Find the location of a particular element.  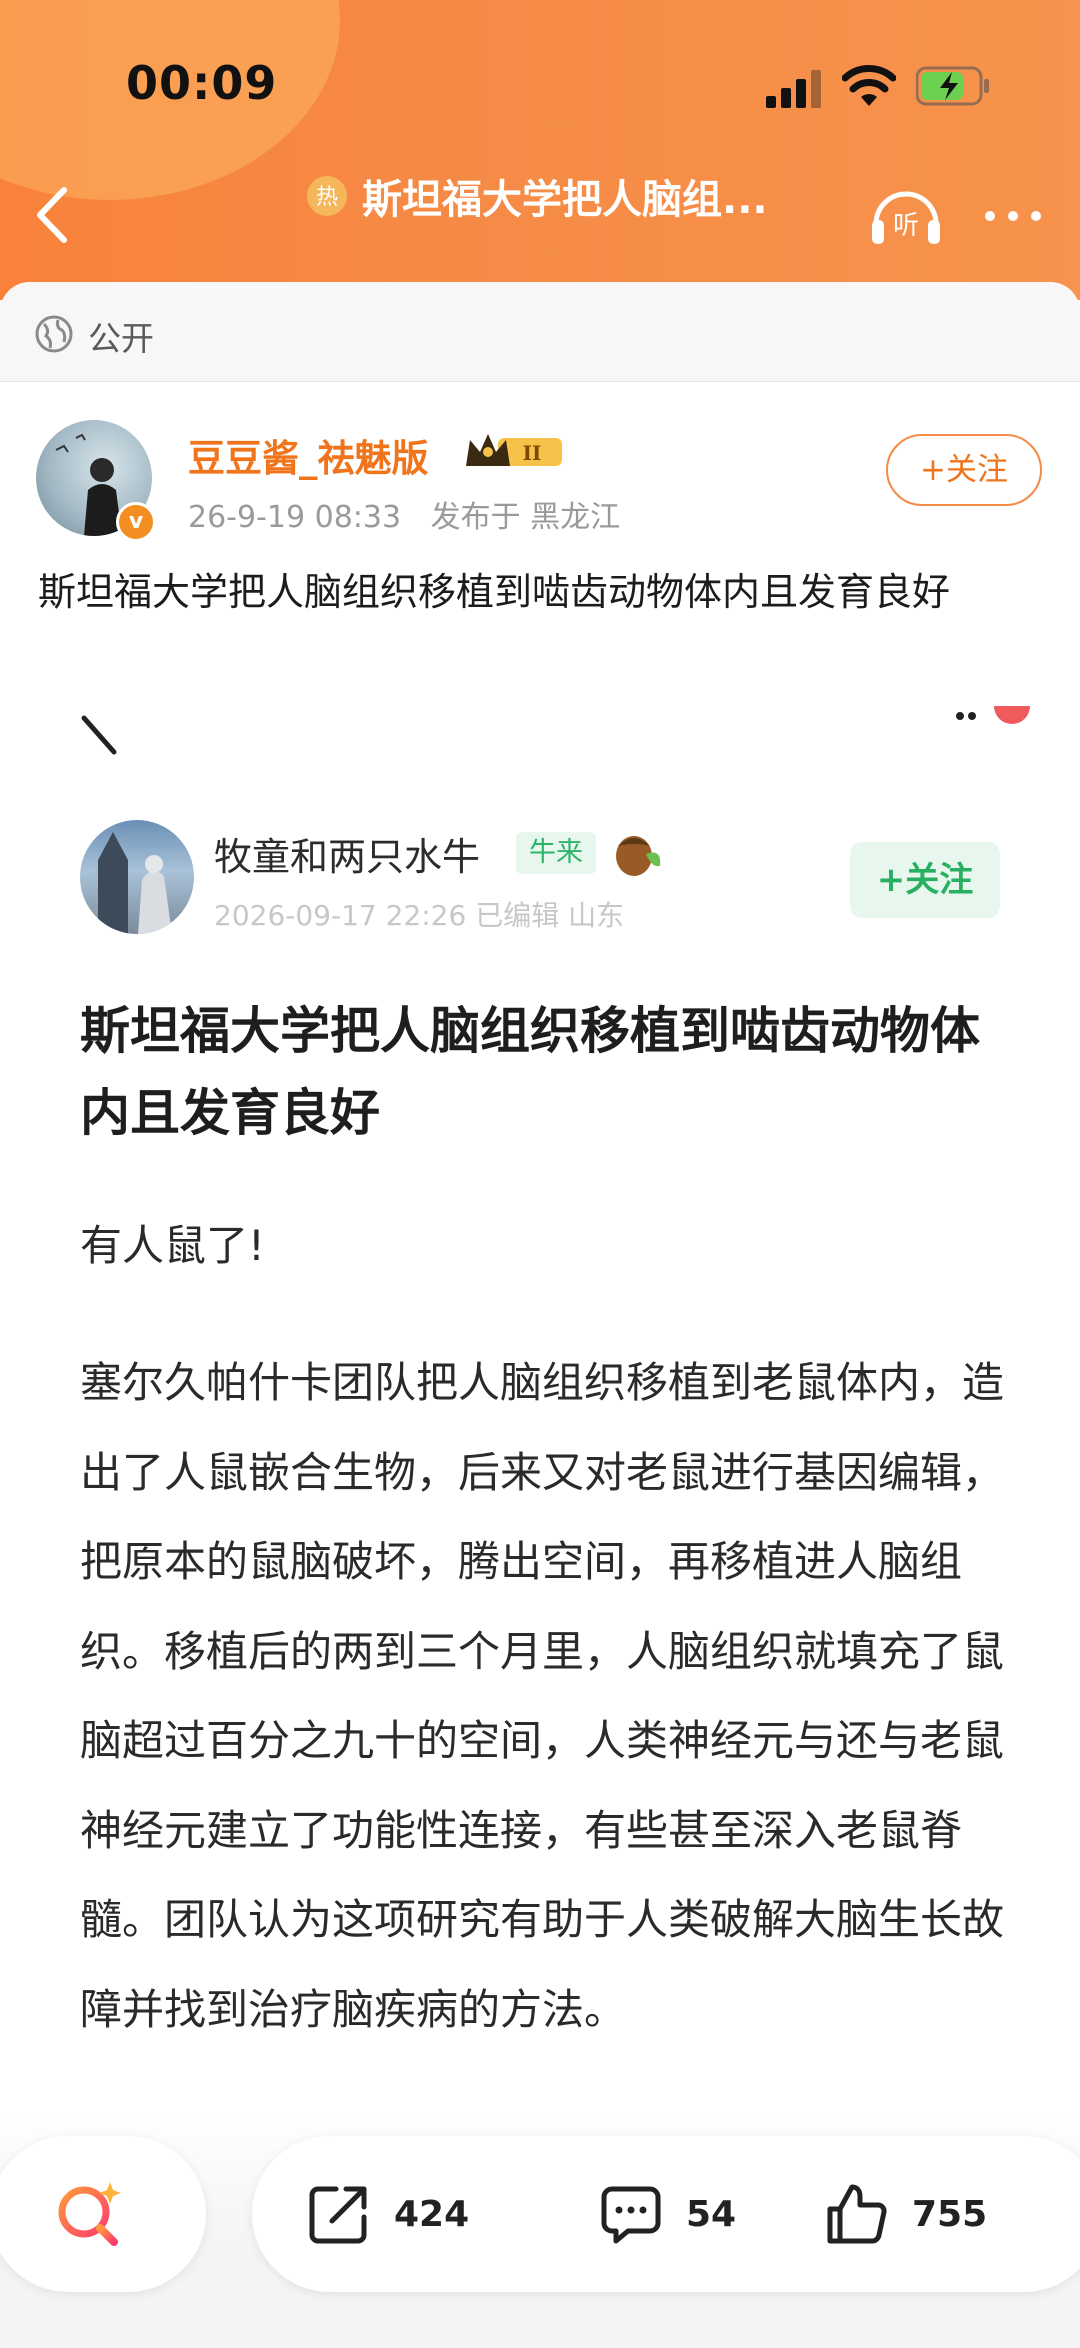

wifi-icon is located at coordinates (869, 85).